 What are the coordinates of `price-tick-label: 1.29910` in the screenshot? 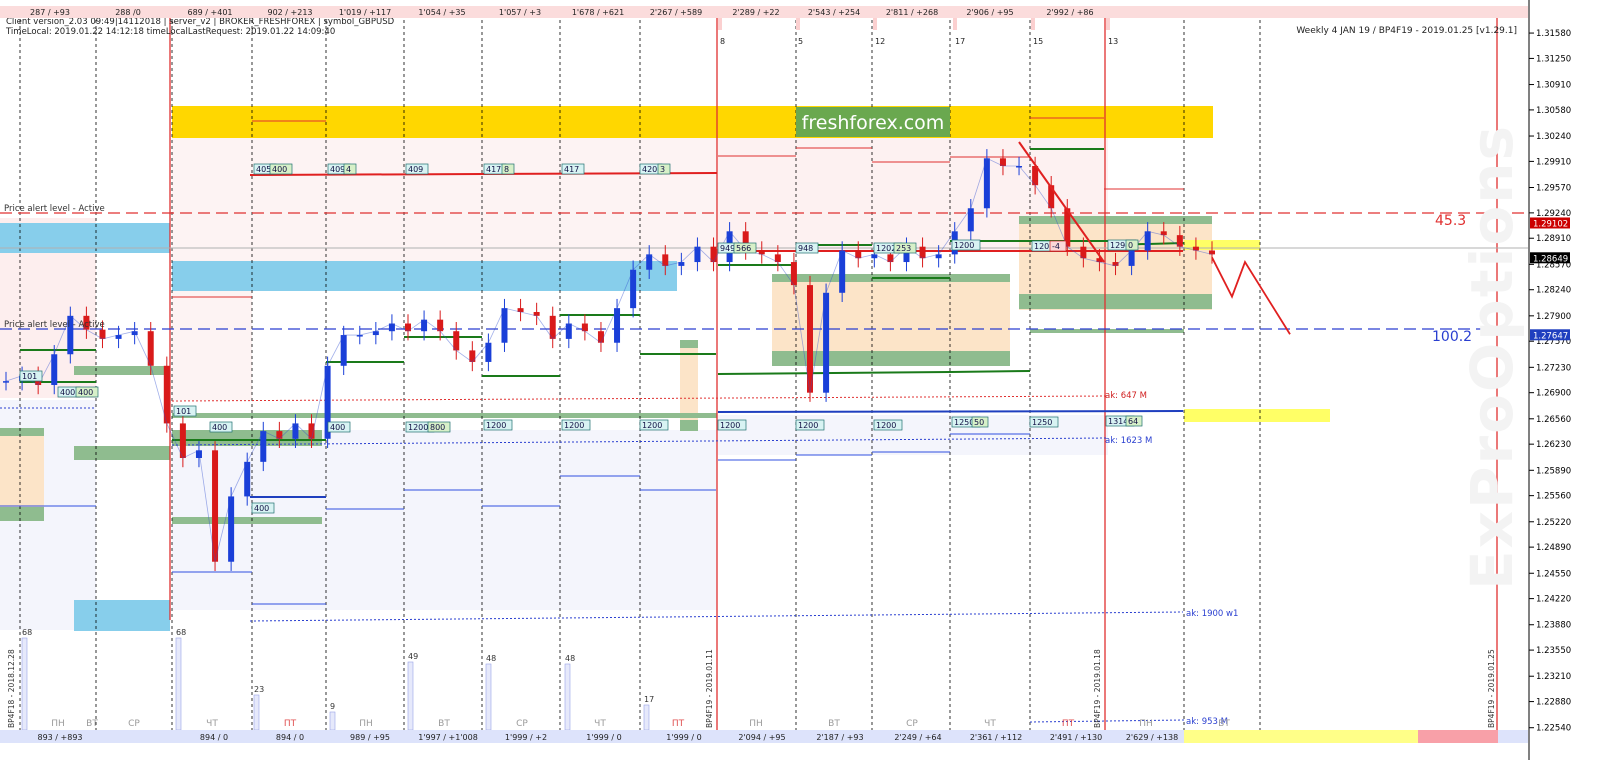 It's located at (1553, 162).